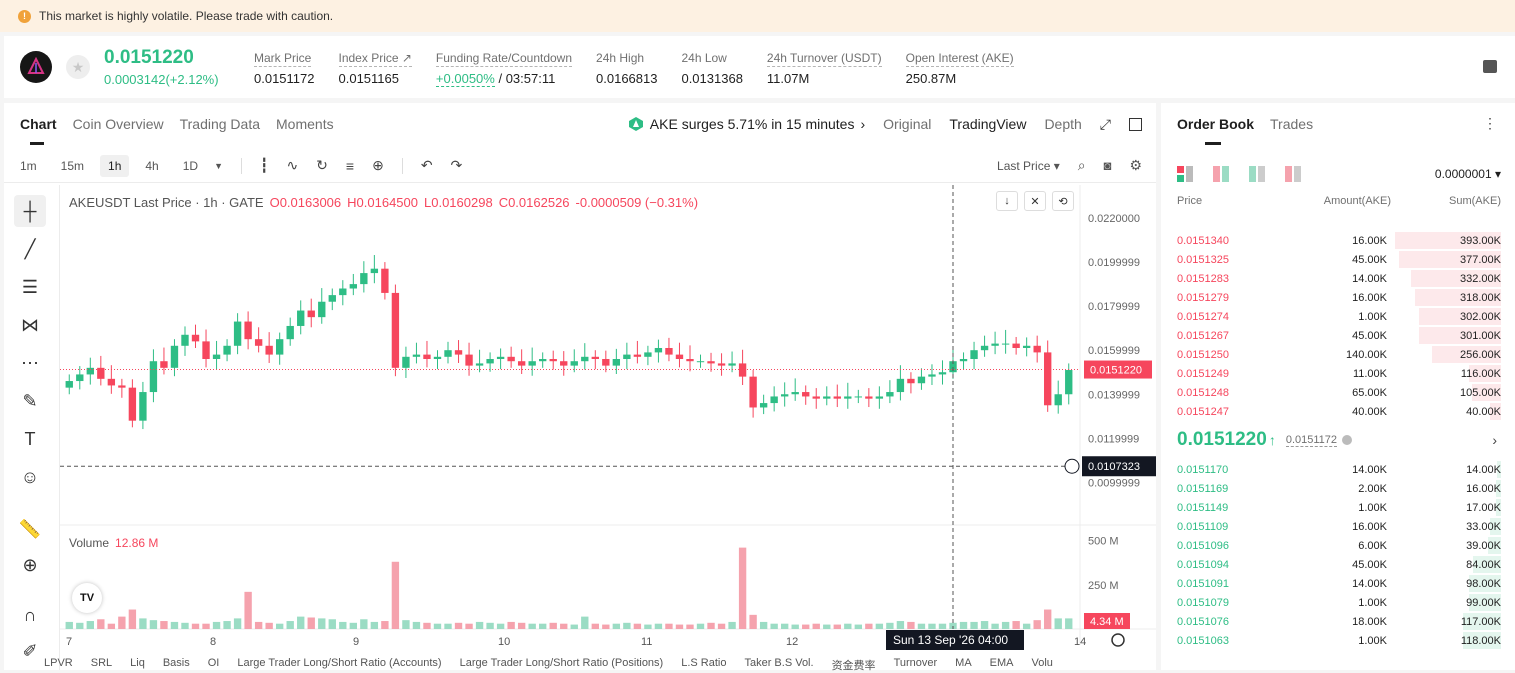 Image resolution: width=1515 pixels, height=673 pixels. What do you see at coordinates (1339, 392) in the screenshot?
I see `ask-row: 0.0151248 65.00K 105.00K` at bounding box center [1339, 392].